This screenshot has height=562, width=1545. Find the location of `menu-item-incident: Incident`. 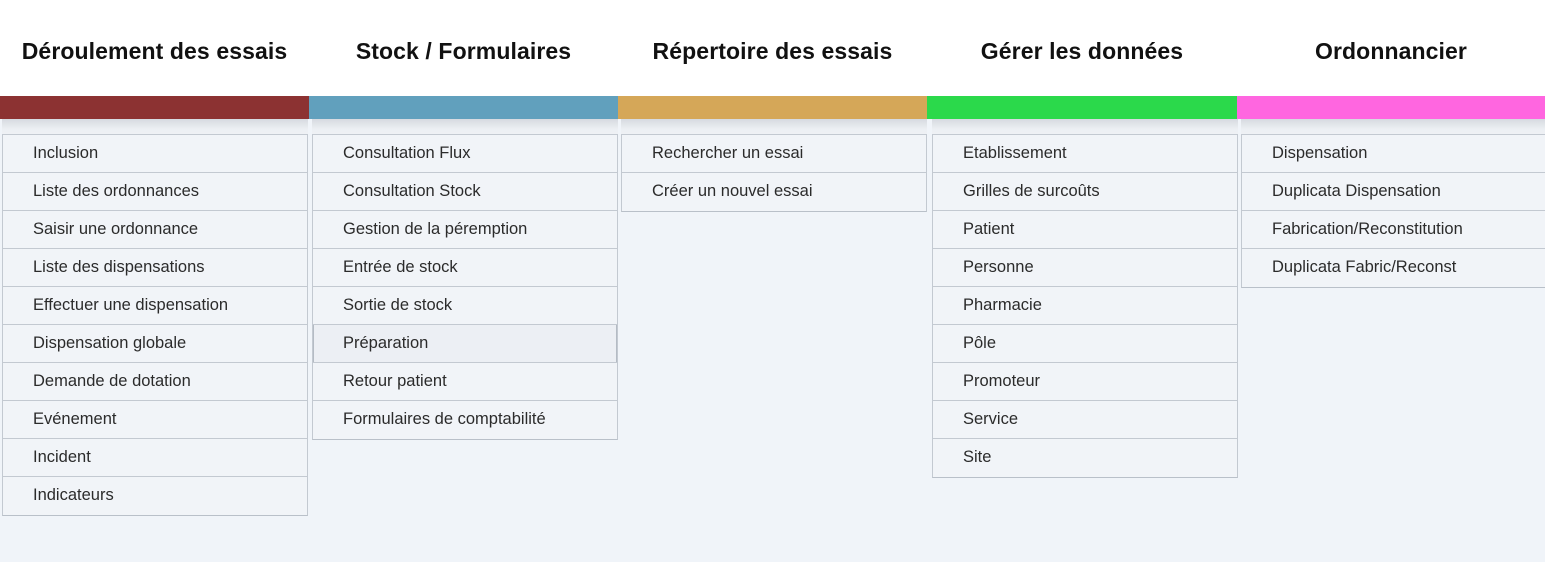

menu-item-incident: Incident is located at coordinates (155, 458).